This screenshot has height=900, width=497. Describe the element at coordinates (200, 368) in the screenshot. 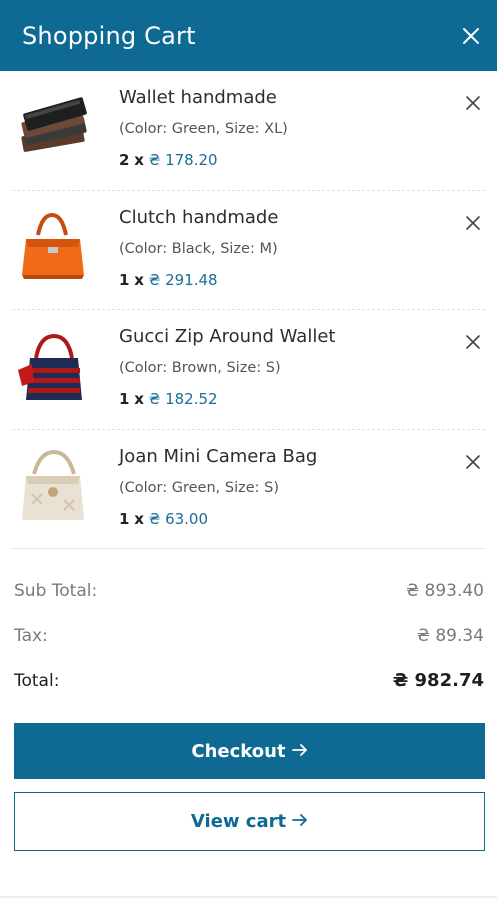

I see `item-variant: (Color: Brown, Size: S)` at that location.